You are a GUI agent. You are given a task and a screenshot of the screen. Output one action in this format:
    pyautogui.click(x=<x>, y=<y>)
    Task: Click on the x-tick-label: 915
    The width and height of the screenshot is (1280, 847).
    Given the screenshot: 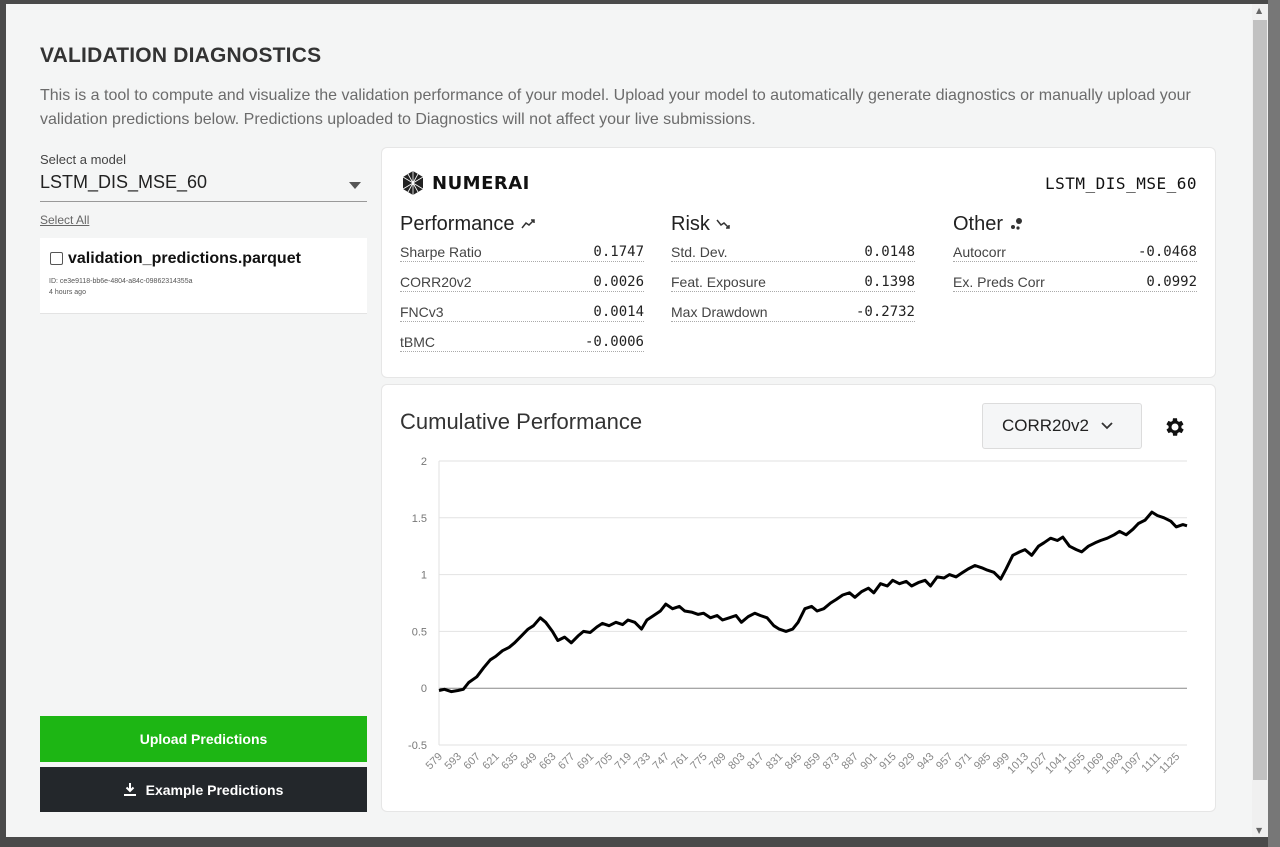 What is the action you would take?
    pyautogui.click(x=887, y=761)
    